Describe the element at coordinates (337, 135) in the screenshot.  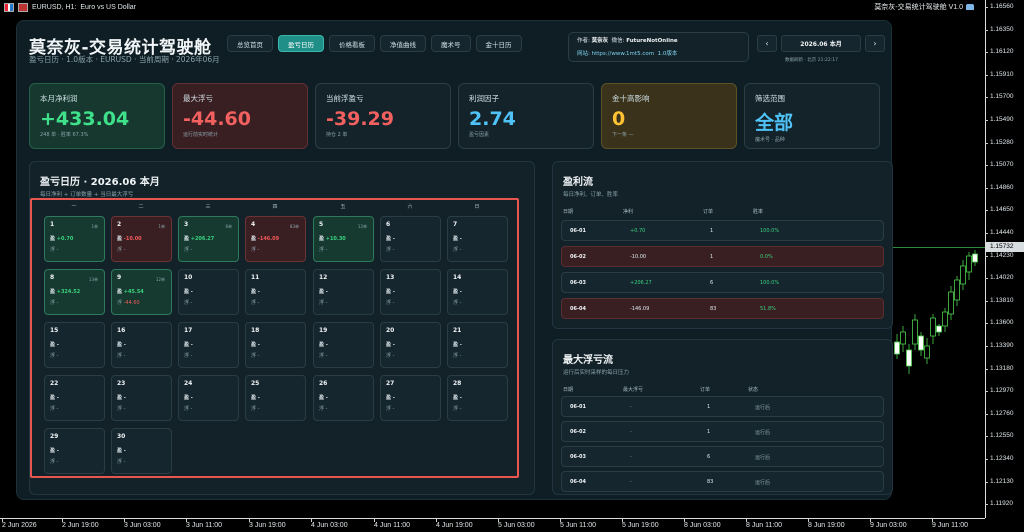
I see `kpi-sub: 持仓 2 单` at that location.